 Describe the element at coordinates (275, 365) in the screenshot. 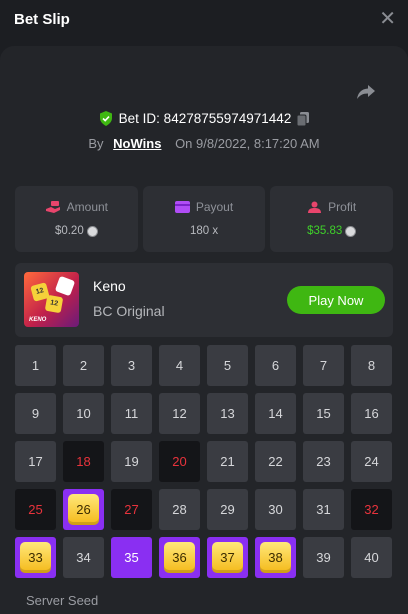

I see `keno-cell-6: 6` at that location.